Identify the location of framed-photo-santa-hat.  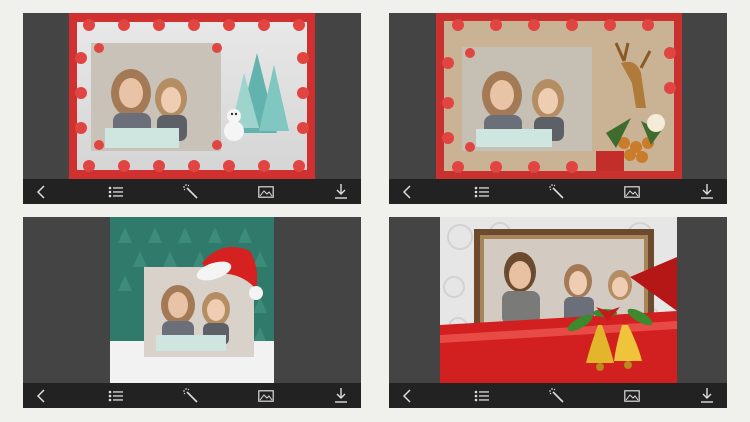
(192, 300).